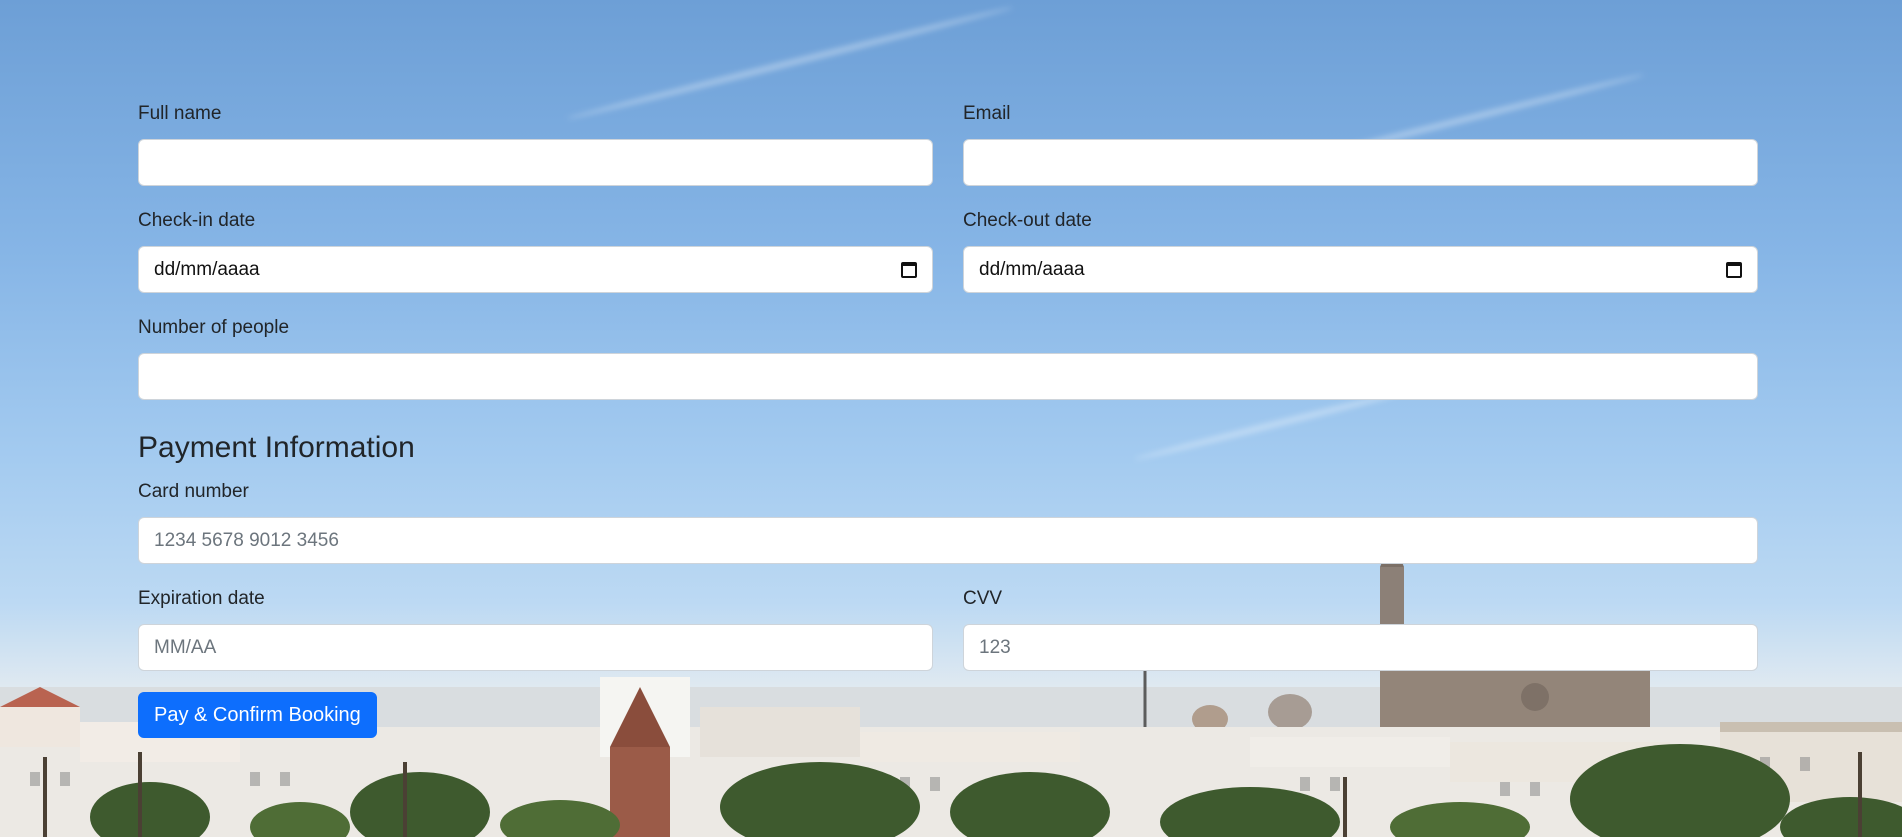 The height and width of the screenshot is (837, 1902). Describe the element at coordinates (214, 327) in the screenshot. I see `people-label: Number of people` at that location.